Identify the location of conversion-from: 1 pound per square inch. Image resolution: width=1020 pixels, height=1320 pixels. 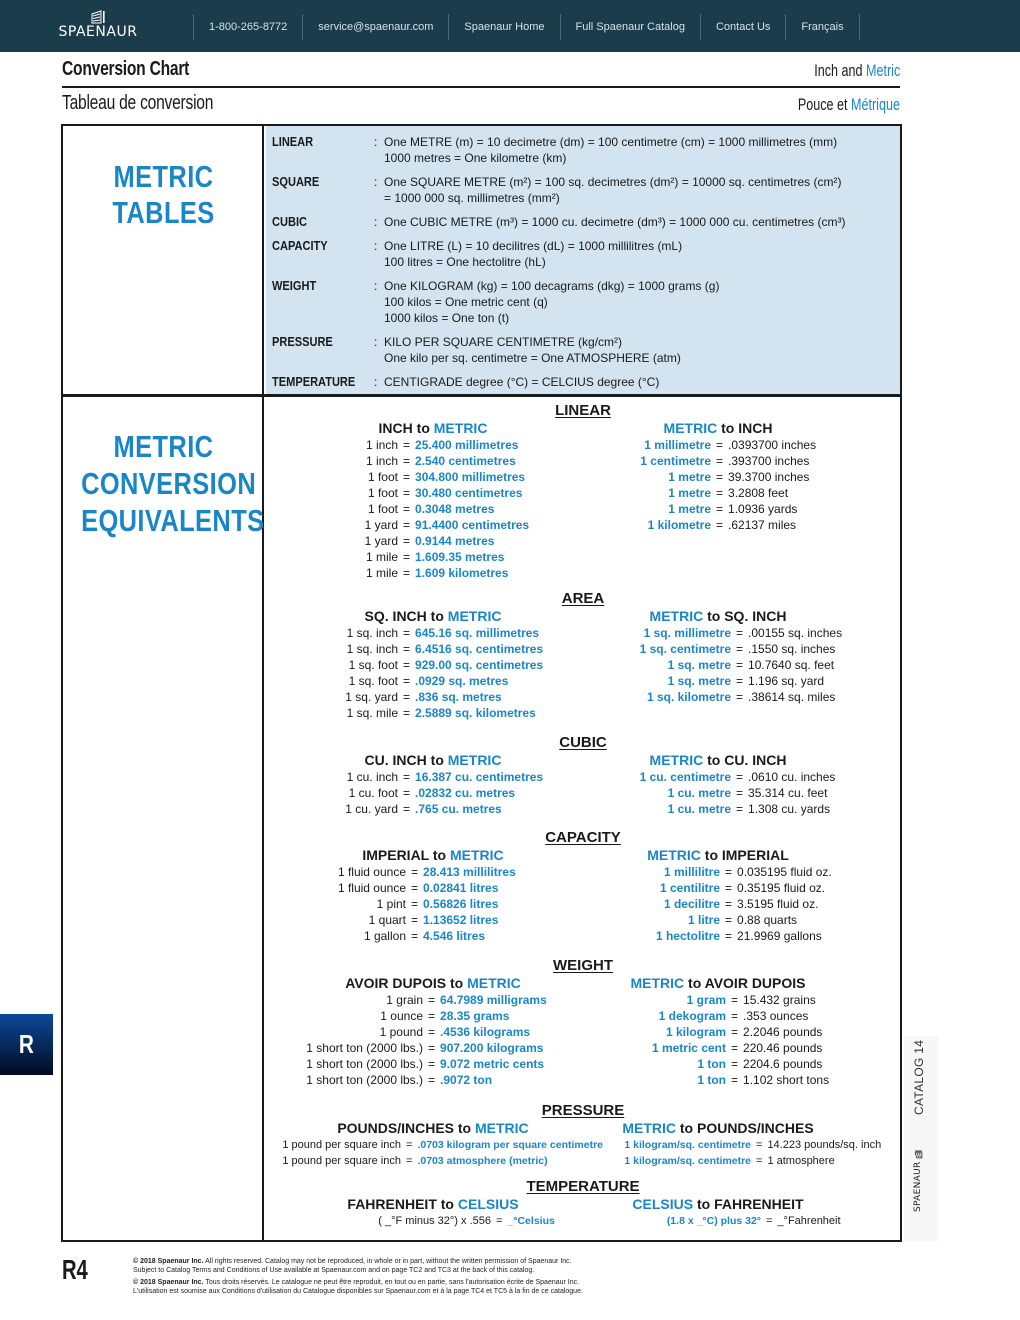
(341, 1161).